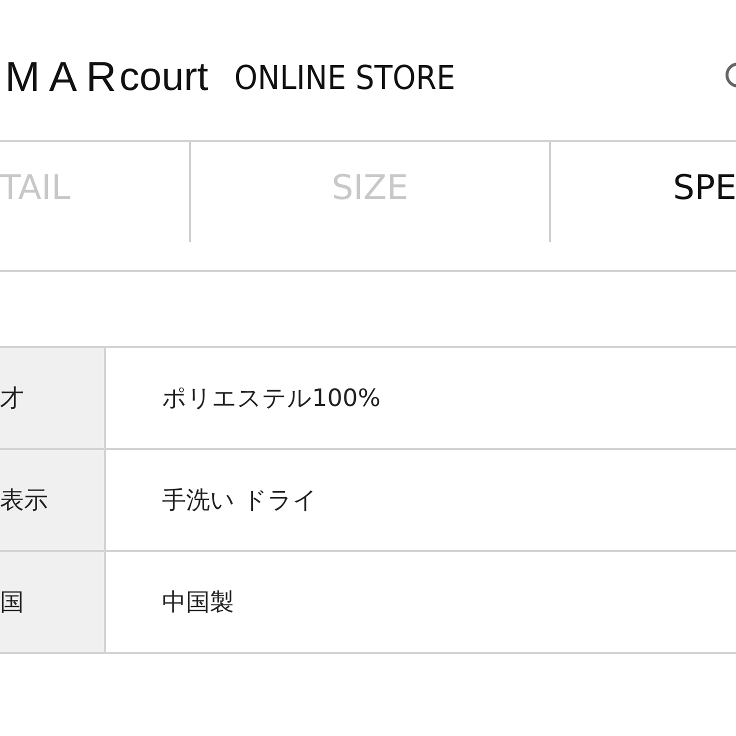  I want to click on row-label: 表示, so click(53, 500).